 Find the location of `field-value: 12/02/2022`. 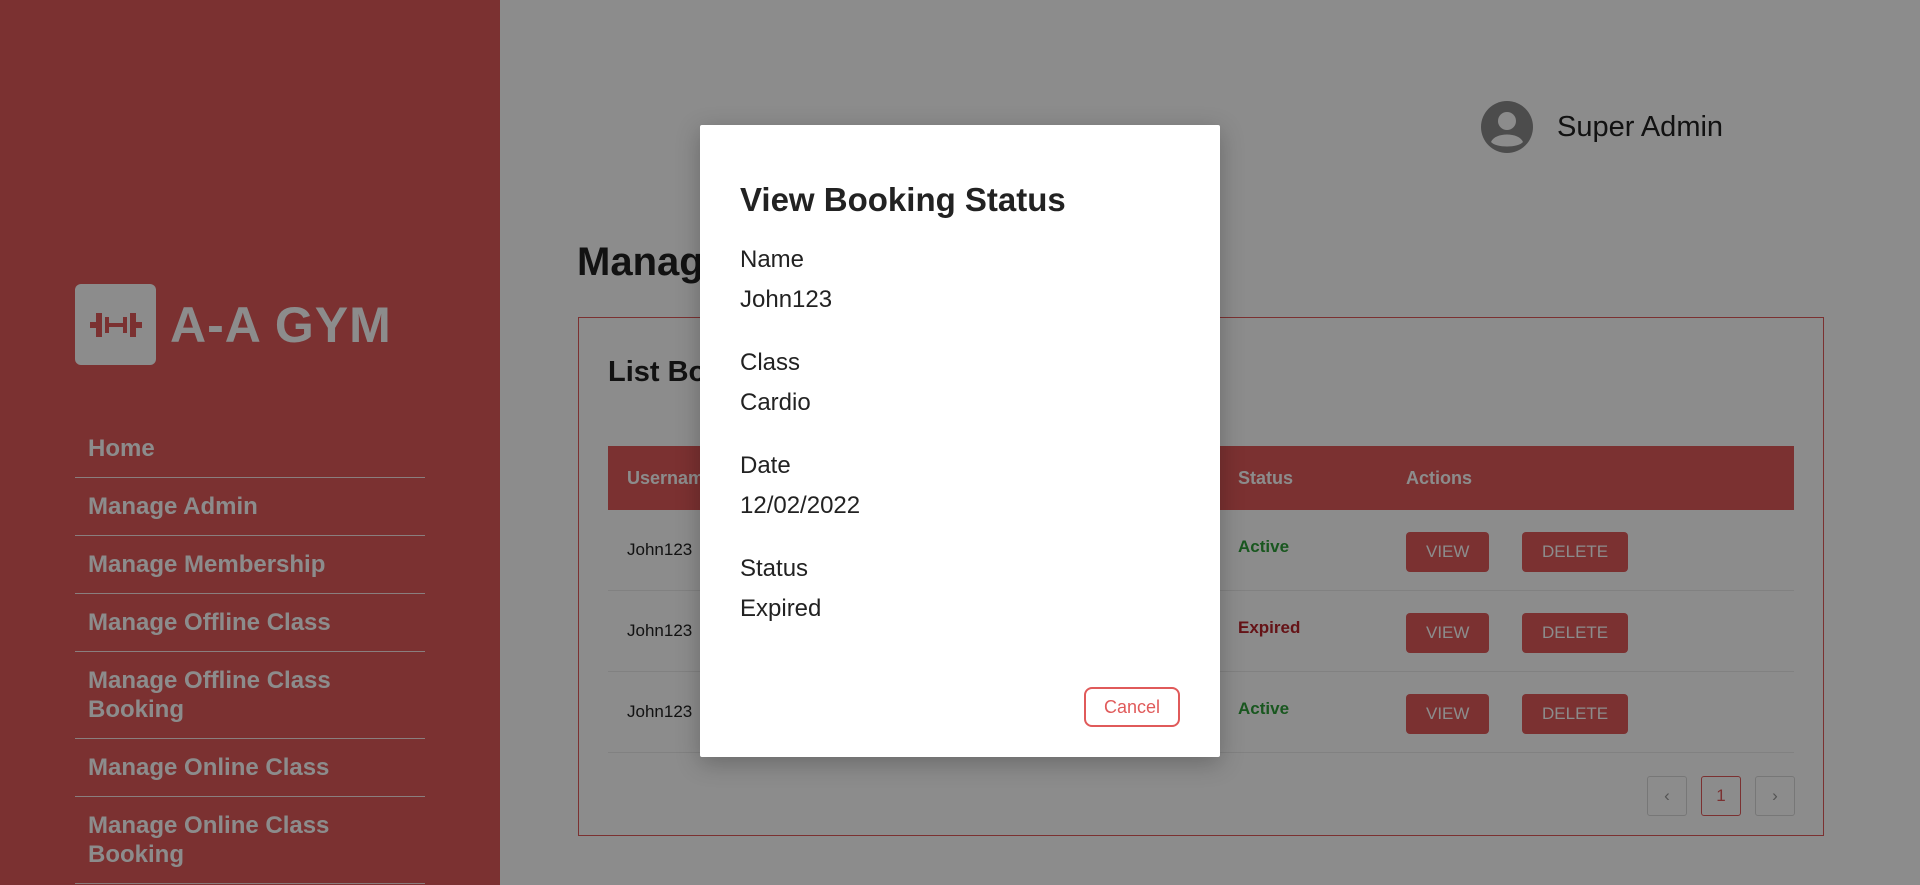

field-value: 12/02/2022 is located at coordinates (800, 505).